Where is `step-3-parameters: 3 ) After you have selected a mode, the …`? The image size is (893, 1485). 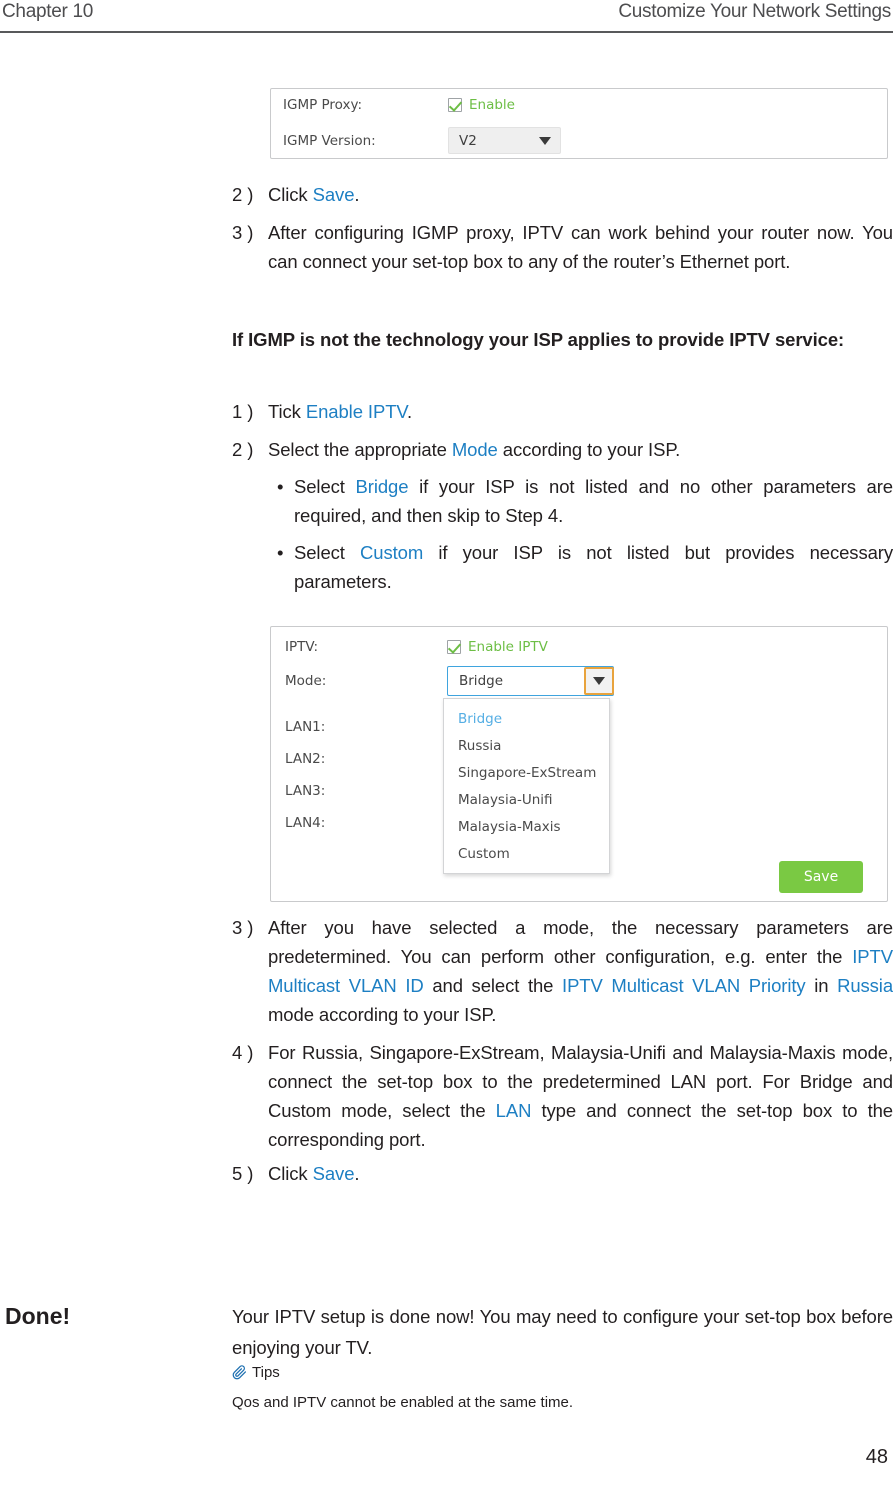
step-3-parameters: 3 ) After you have selected a mode, the … is located at coordinates (562, 971).